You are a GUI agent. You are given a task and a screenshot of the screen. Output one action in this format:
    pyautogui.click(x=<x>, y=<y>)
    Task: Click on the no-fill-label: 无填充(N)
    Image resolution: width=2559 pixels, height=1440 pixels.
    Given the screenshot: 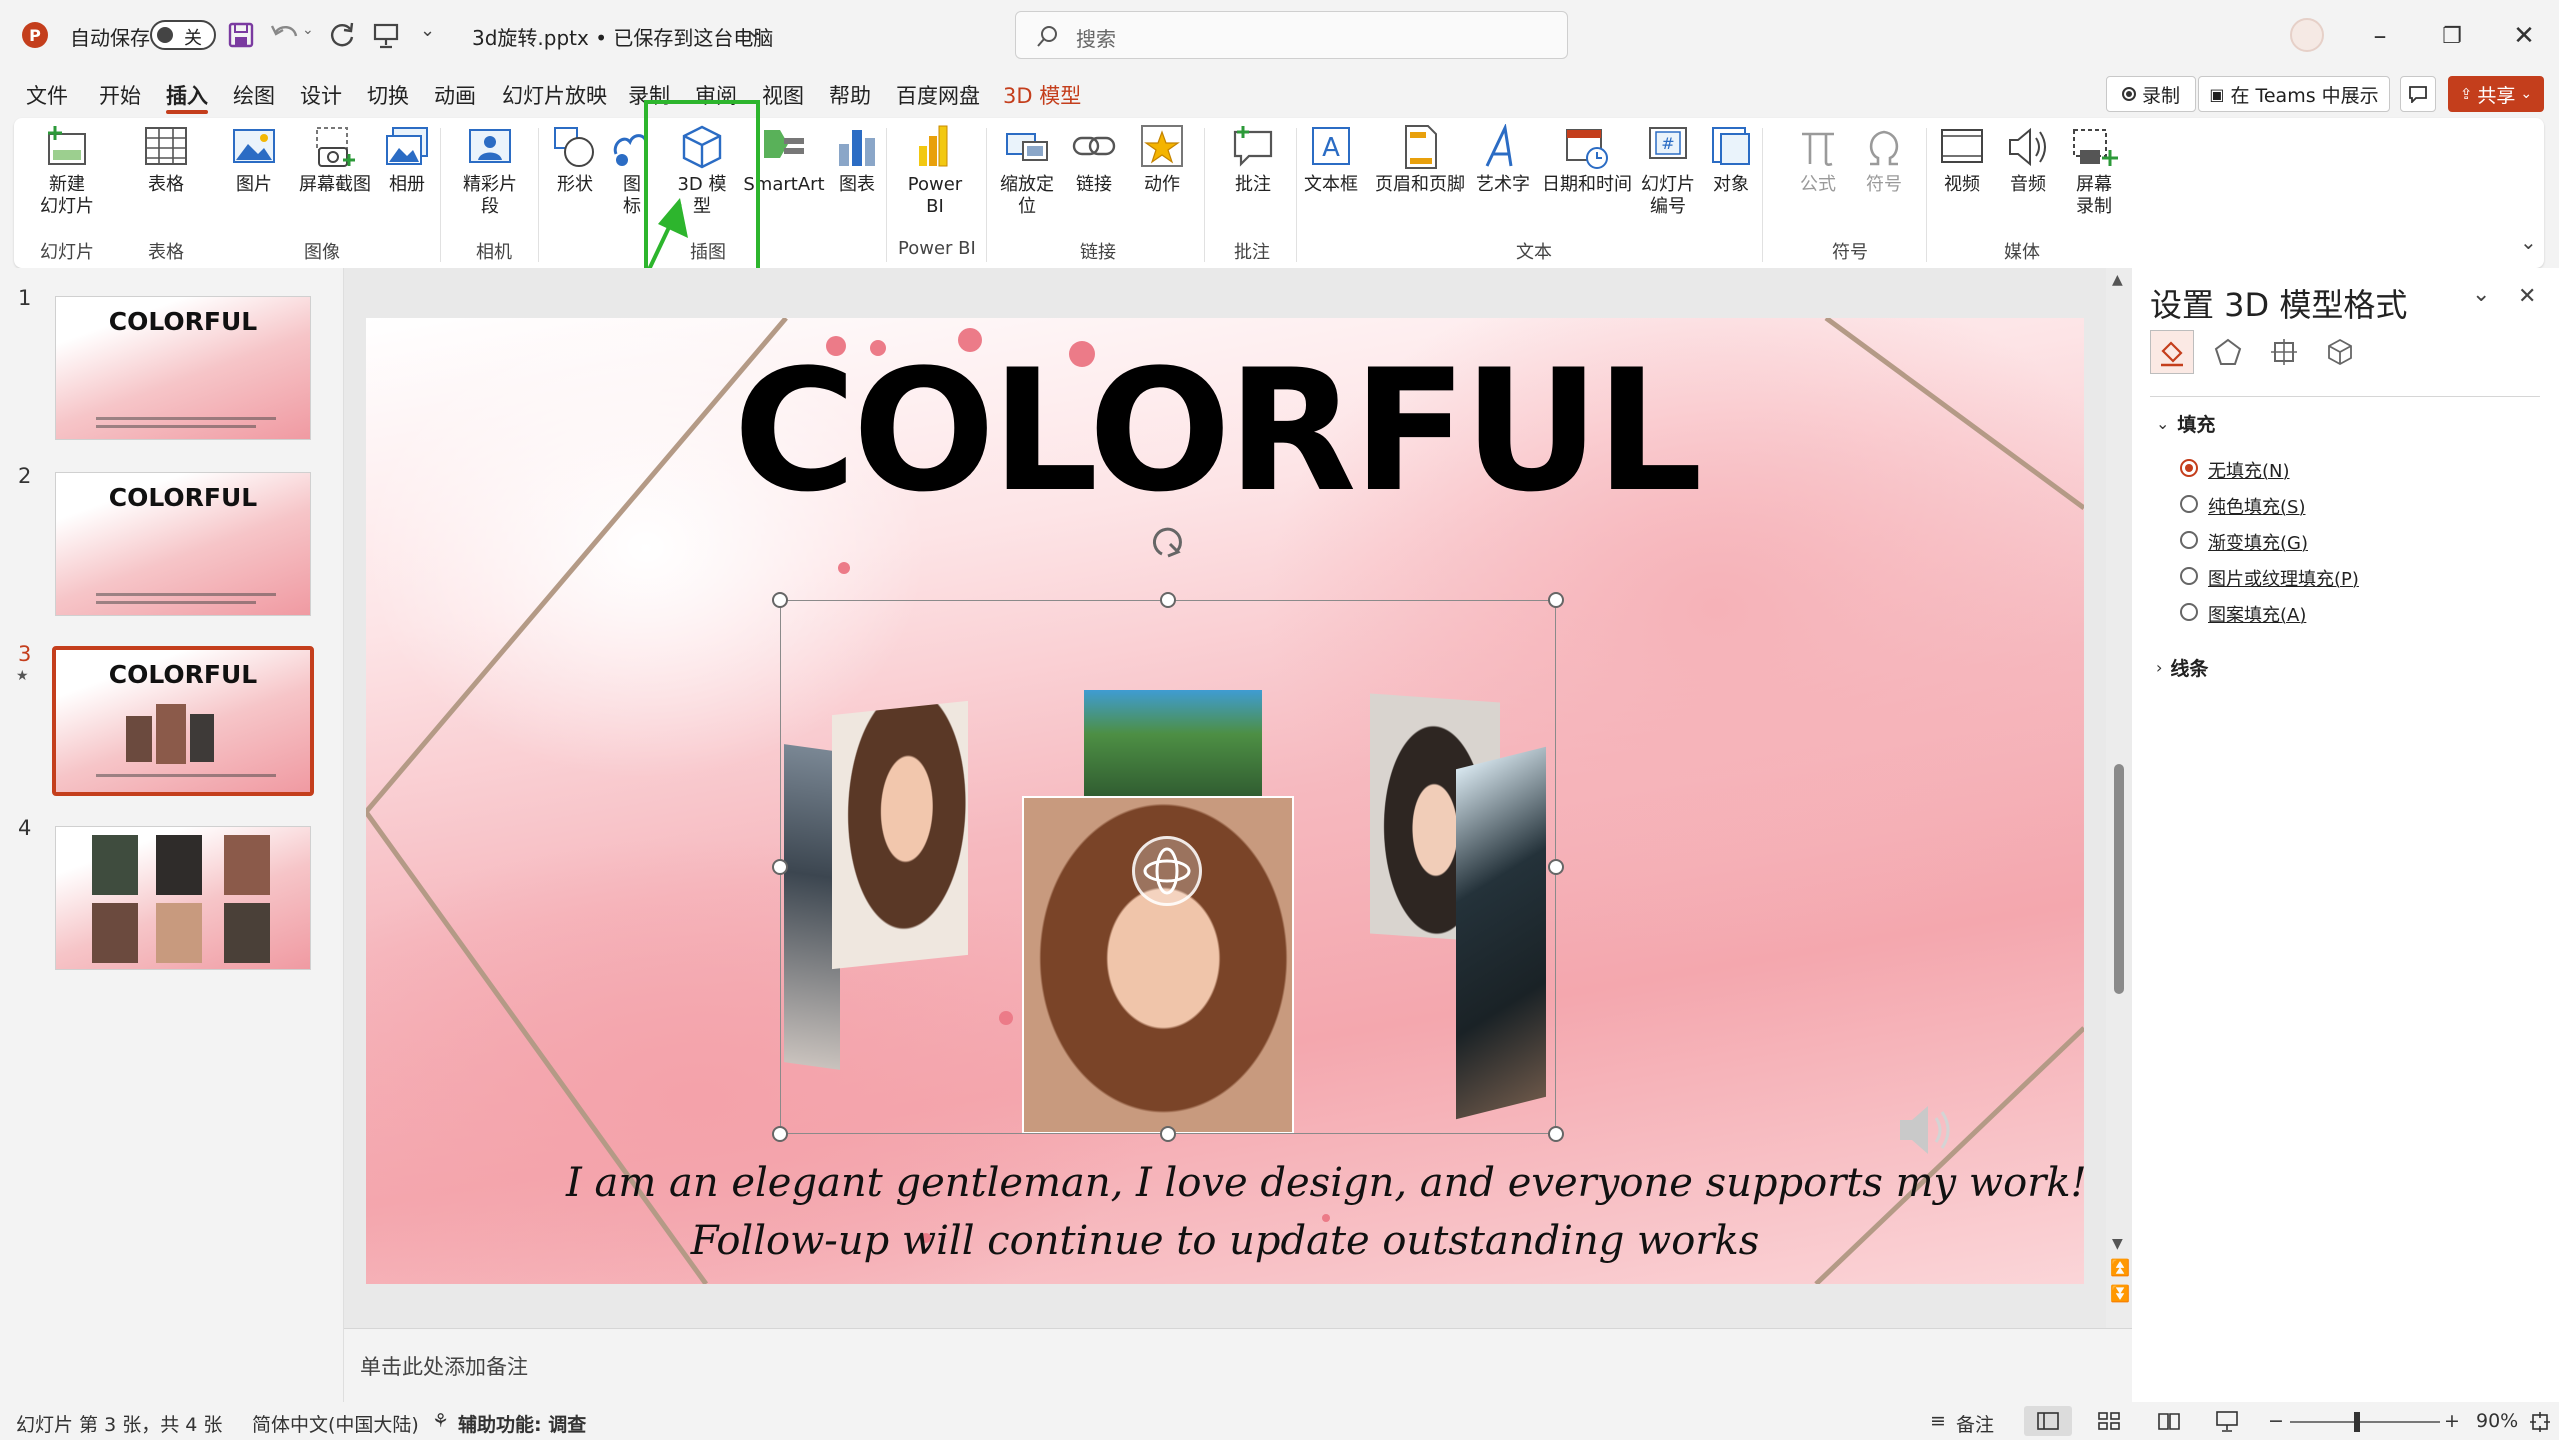 What is the action you would take?
    pyautogui.click(x=2249, y=470)
    